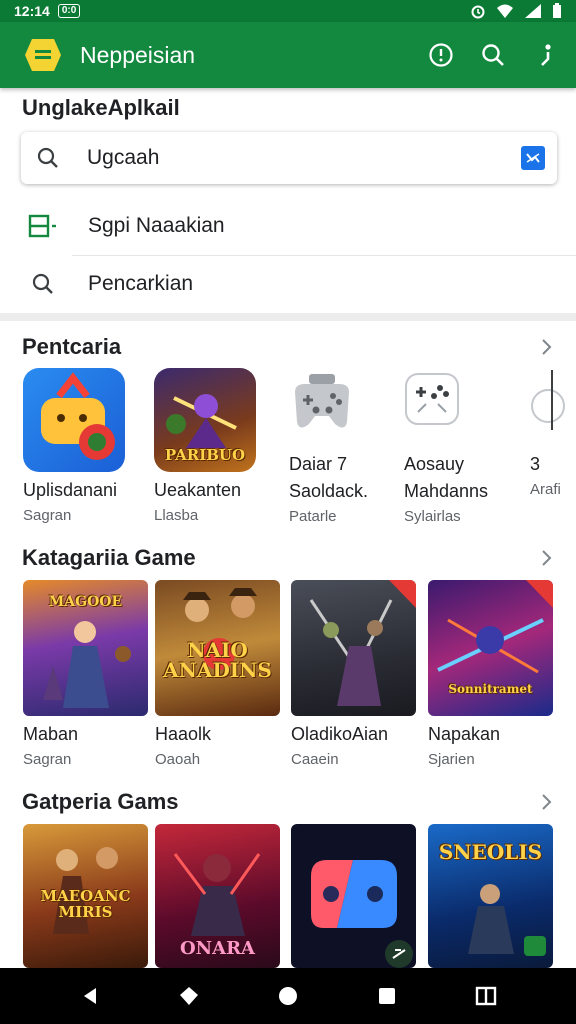 This screenshot has height=1024, width=576. I want to click on game-title: OladikoAian, so click(340, 734).